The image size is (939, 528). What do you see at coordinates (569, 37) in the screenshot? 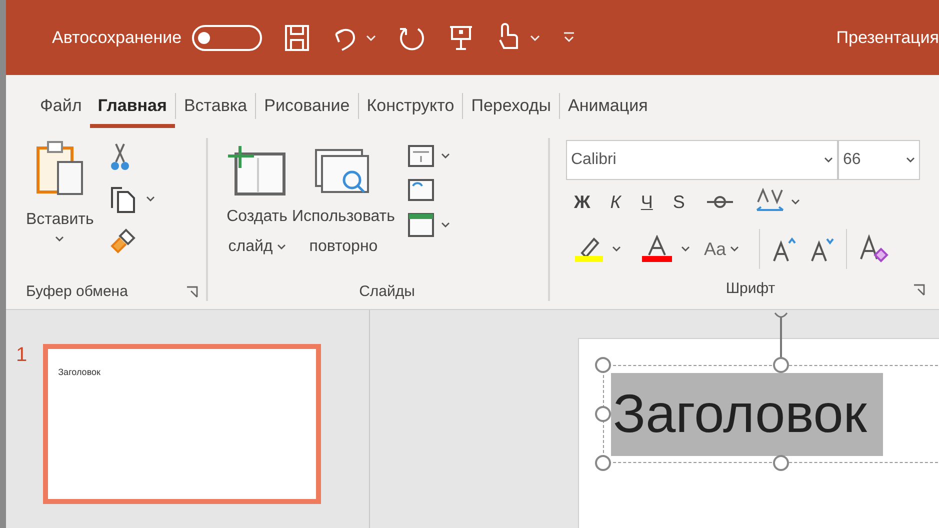
I see `customize-icon` at bounding box center [569, 37].